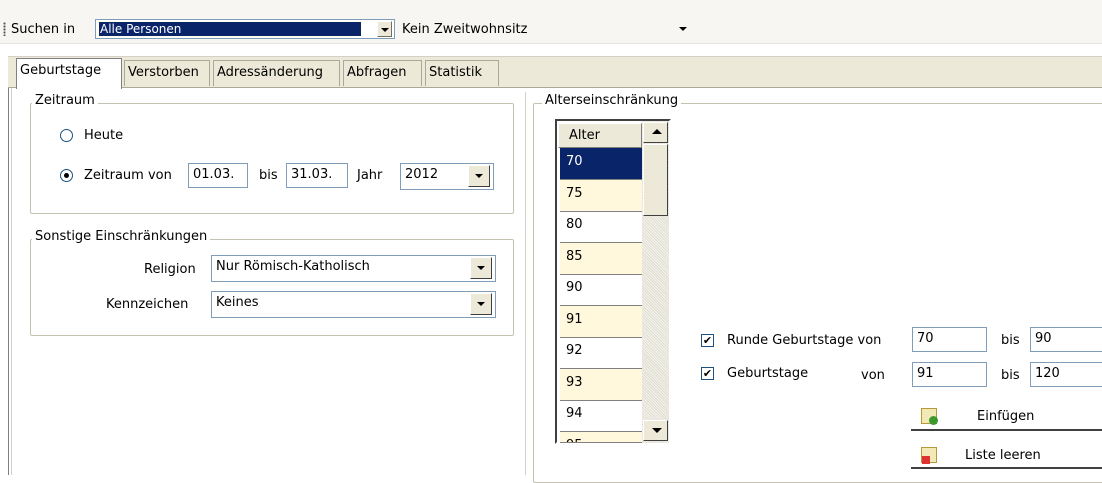 This screenshot has height=483, width=1102. Describe the element at coordinates (462, 73) in the screenshot. I see `tab-statistik: Statistik` at that location.